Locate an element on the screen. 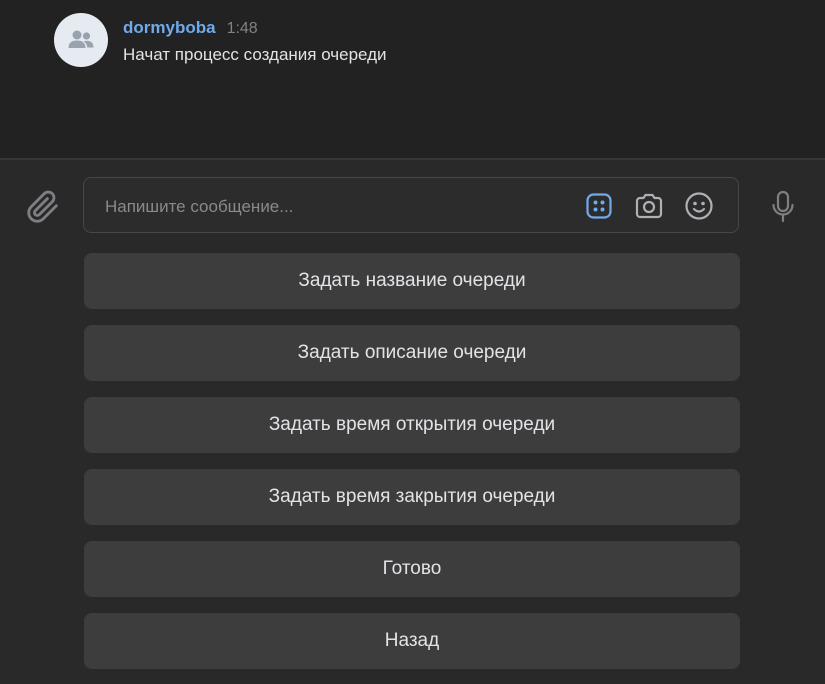 This screenshot has width=825, height=684. smile-icon is located at coordinates (699, 206).